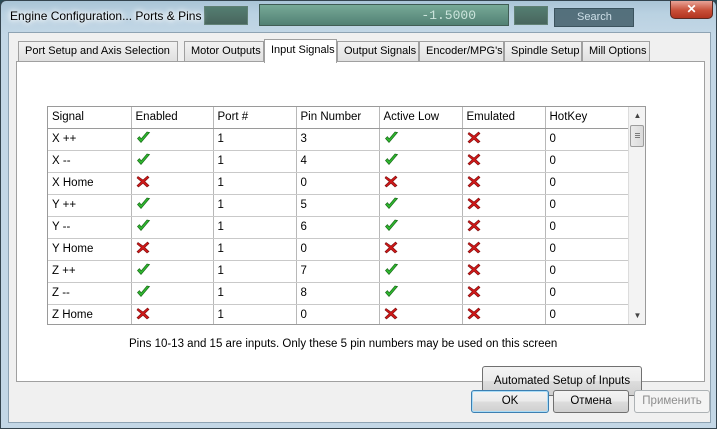 The height and width of the screenshot is (429, 717). What do you see at coordinates (90, 271) in the screenshot?
I see `signal-cell: Z ++` at bounding box center [90, 271].